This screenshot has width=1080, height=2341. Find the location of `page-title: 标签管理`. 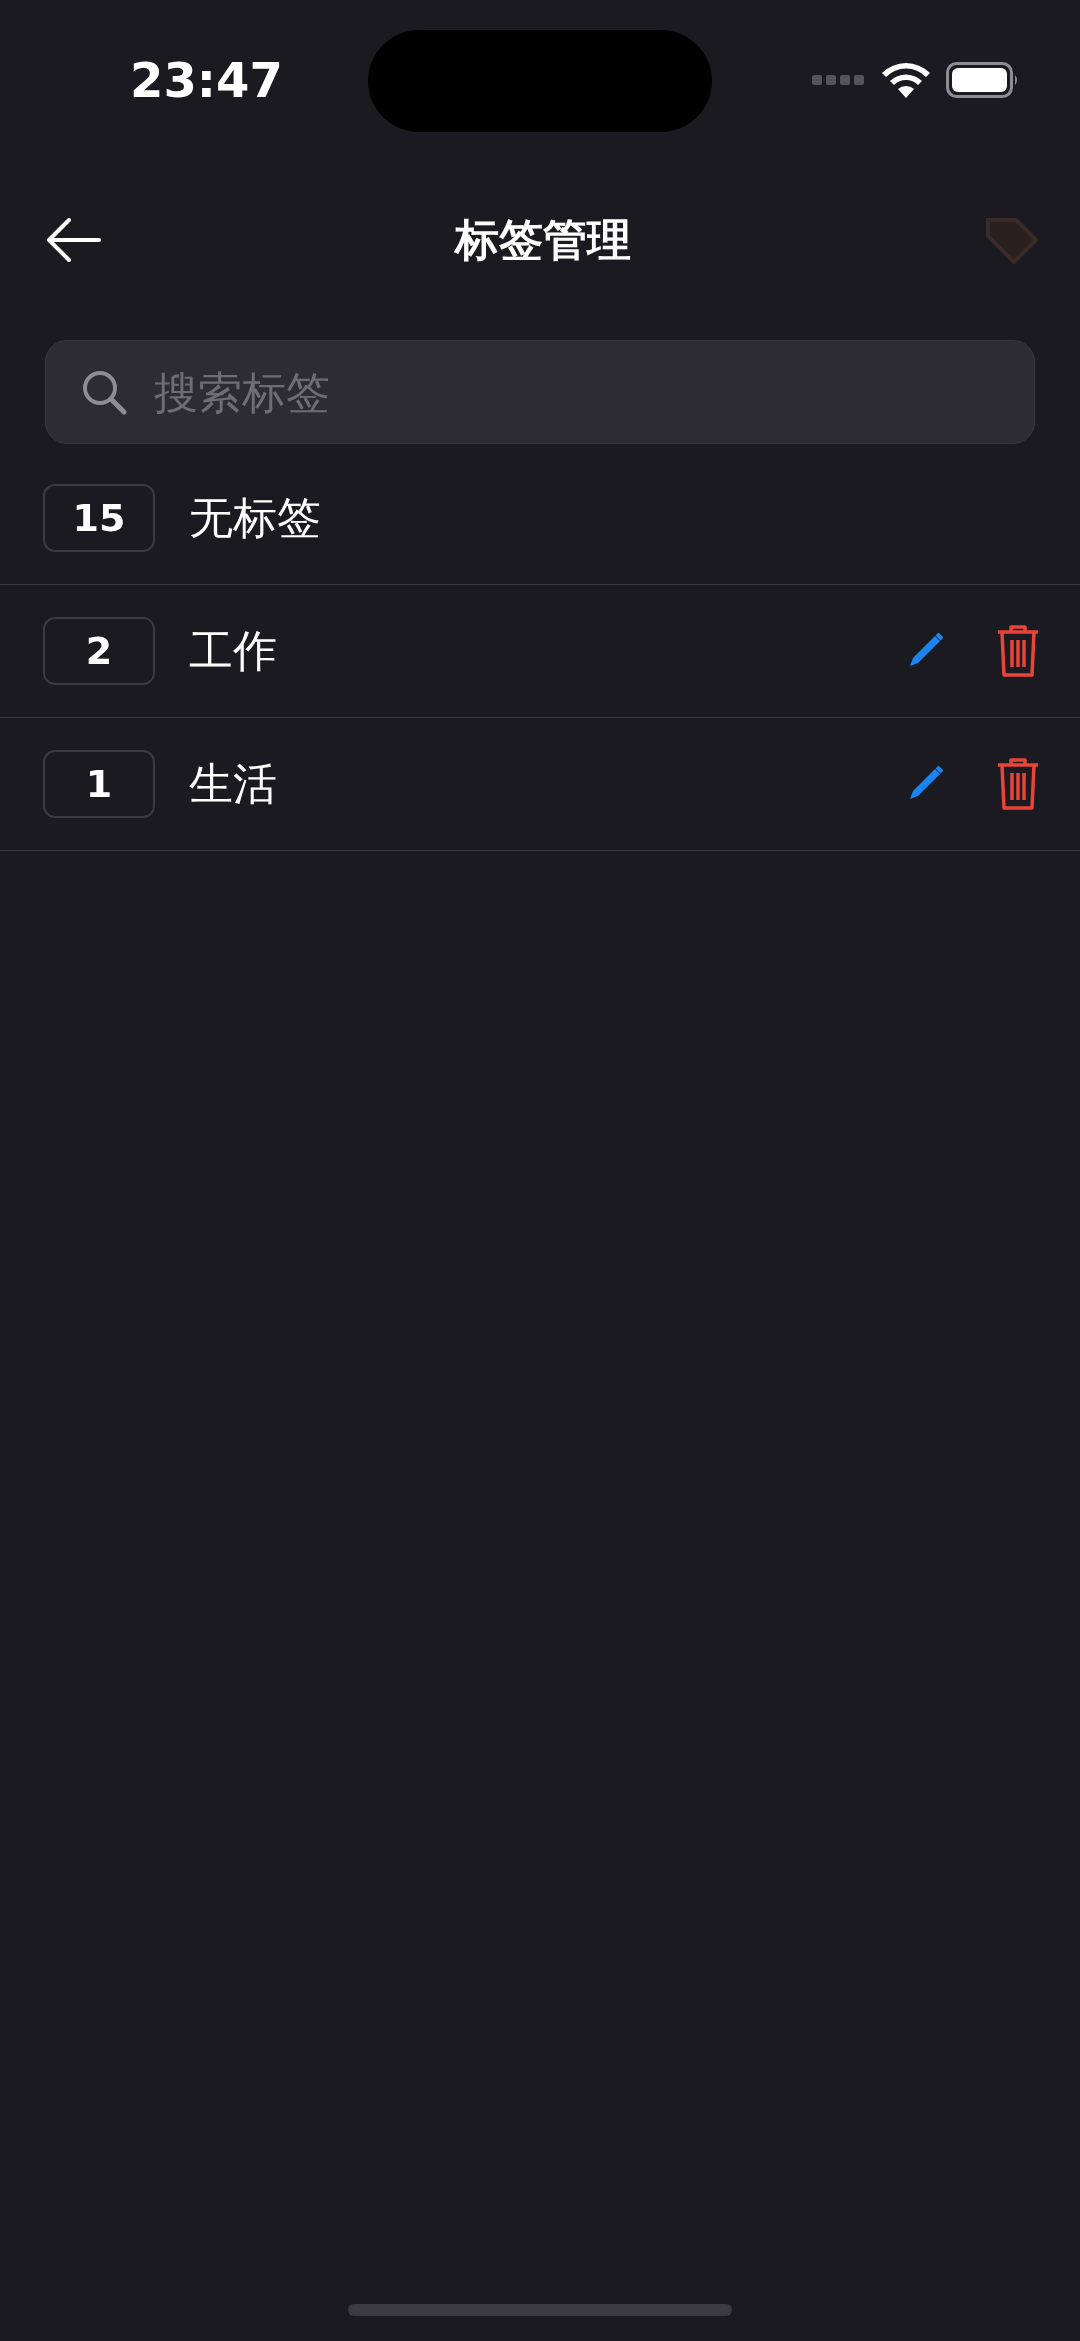

page-title: 标签管理 is located at coordinates (542, 240).